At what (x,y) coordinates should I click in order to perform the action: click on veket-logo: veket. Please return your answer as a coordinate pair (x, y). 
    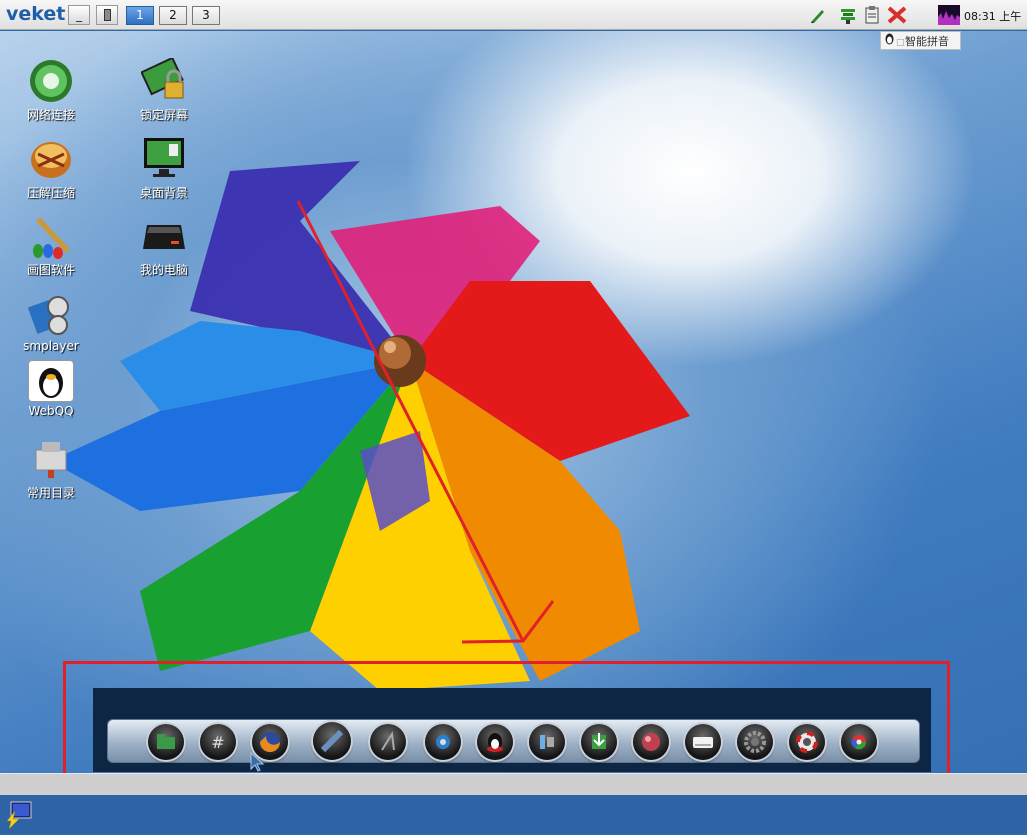
    Looking at the image, I should click on (35, 14).